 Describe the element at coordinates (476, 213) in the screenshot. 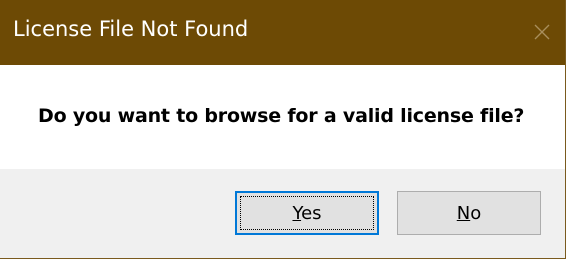

I see `no-label-rest: o` at that location.